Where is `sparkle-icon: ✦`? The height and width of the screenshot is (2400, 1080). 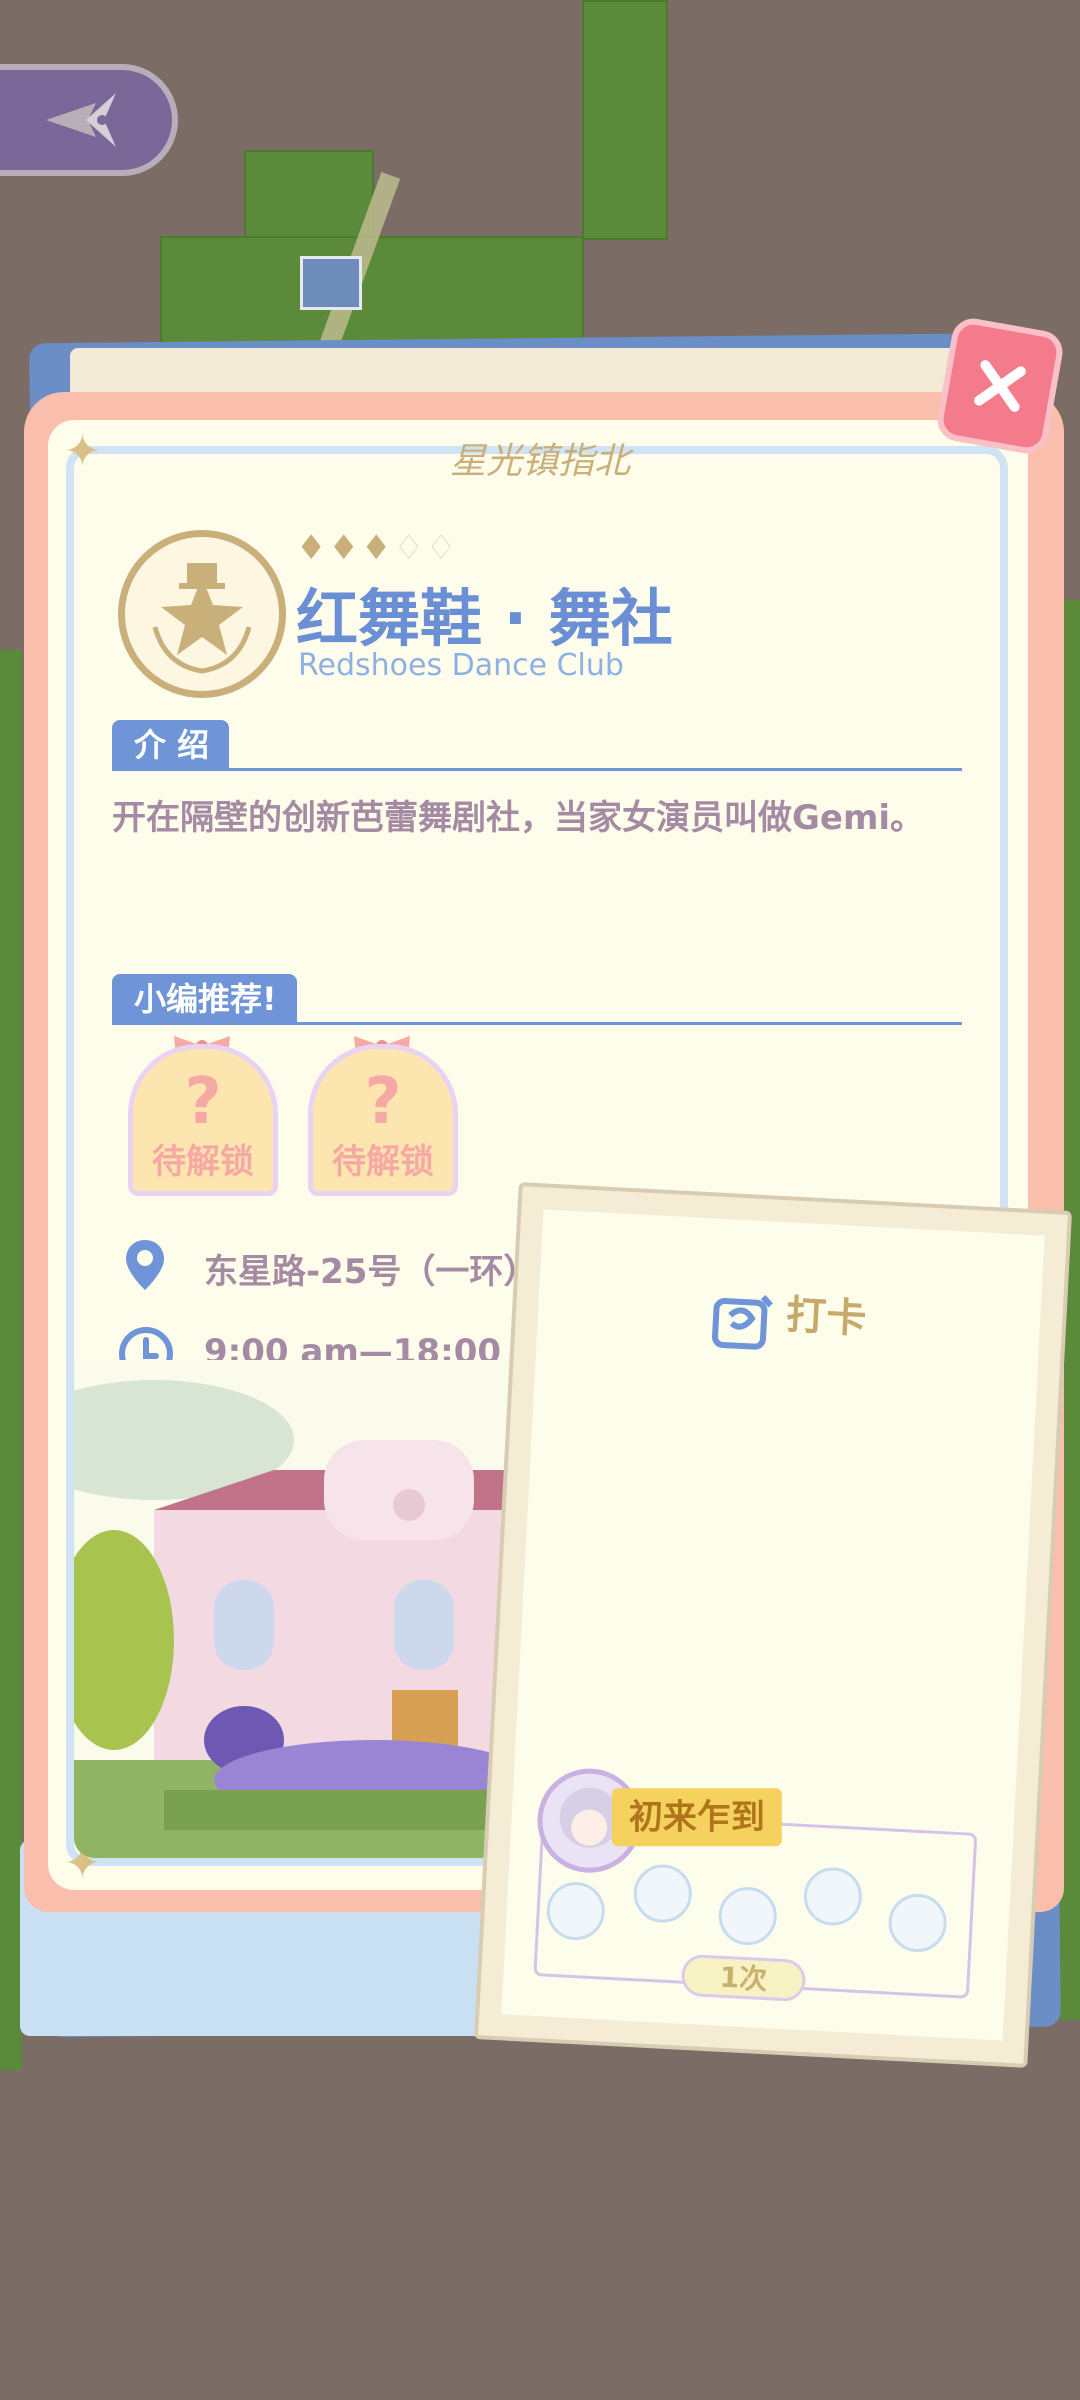 sparkle-icon: ✦ is located at coordinates (82, 451).